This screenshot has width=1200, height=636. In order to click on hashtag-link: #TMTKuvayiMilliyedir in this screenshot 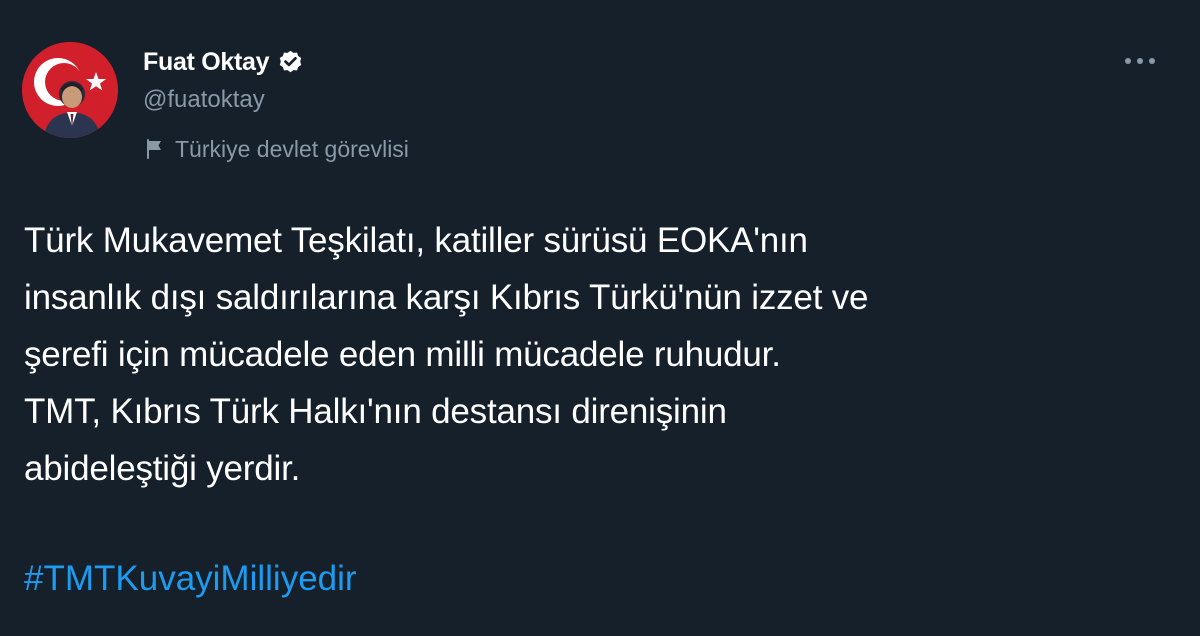, I will do `click(190, 579)`.